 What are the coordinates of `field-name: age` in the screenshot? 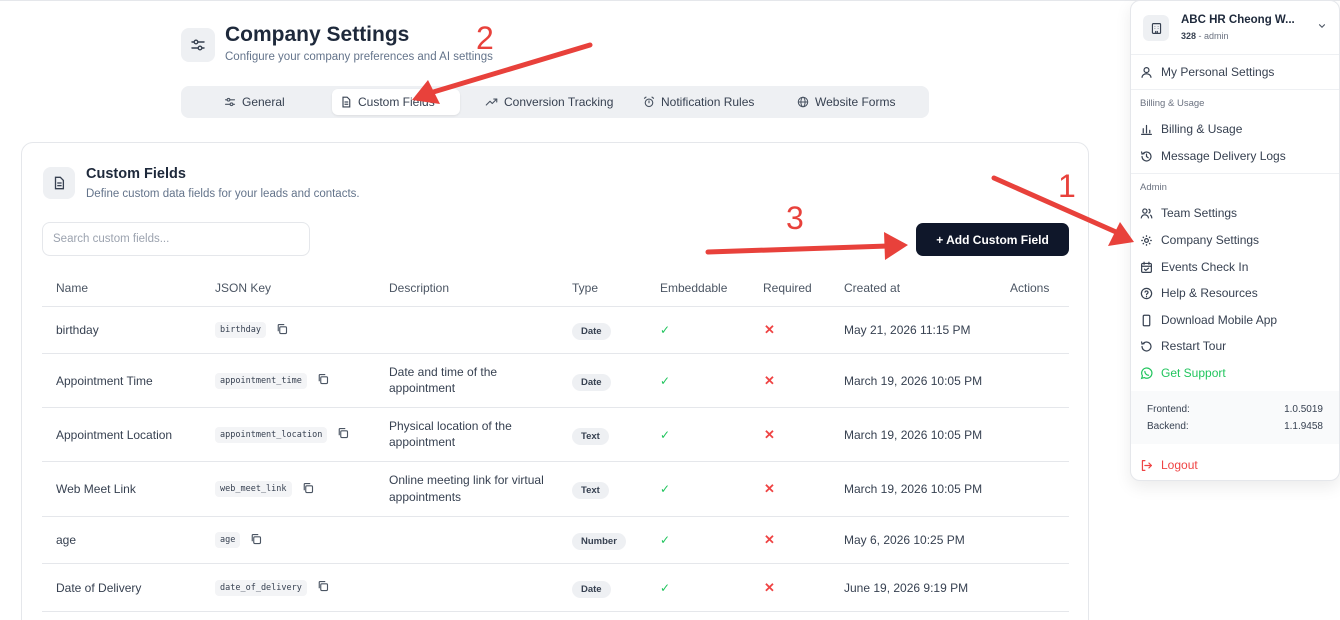 It's located at (66, 540).